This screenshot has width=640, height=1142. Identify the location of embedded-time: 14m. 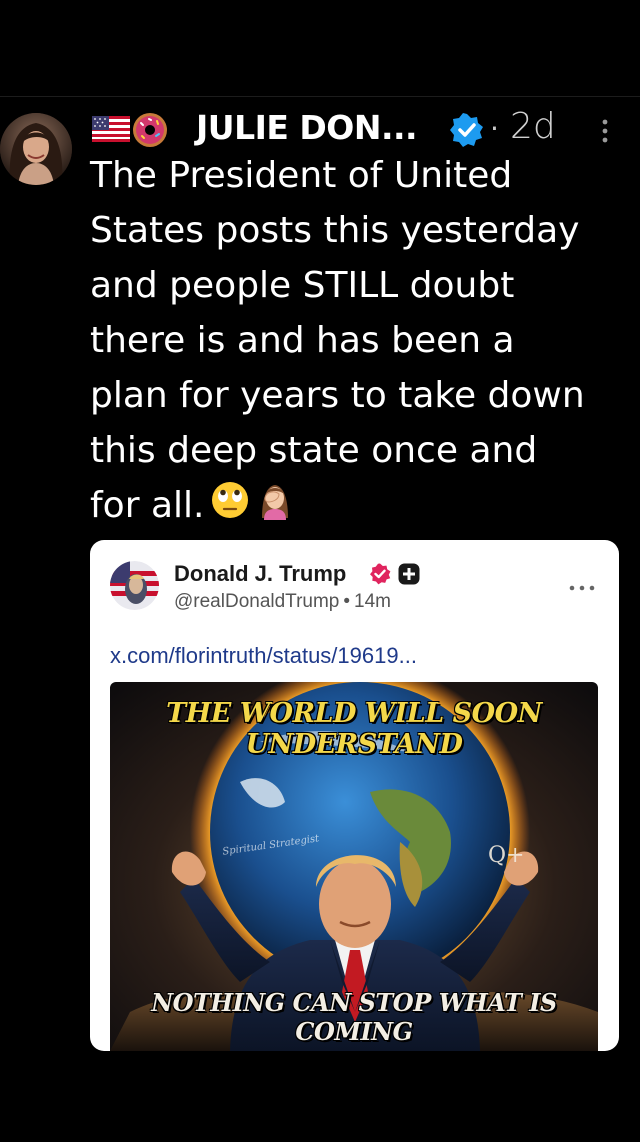
(372, 601).